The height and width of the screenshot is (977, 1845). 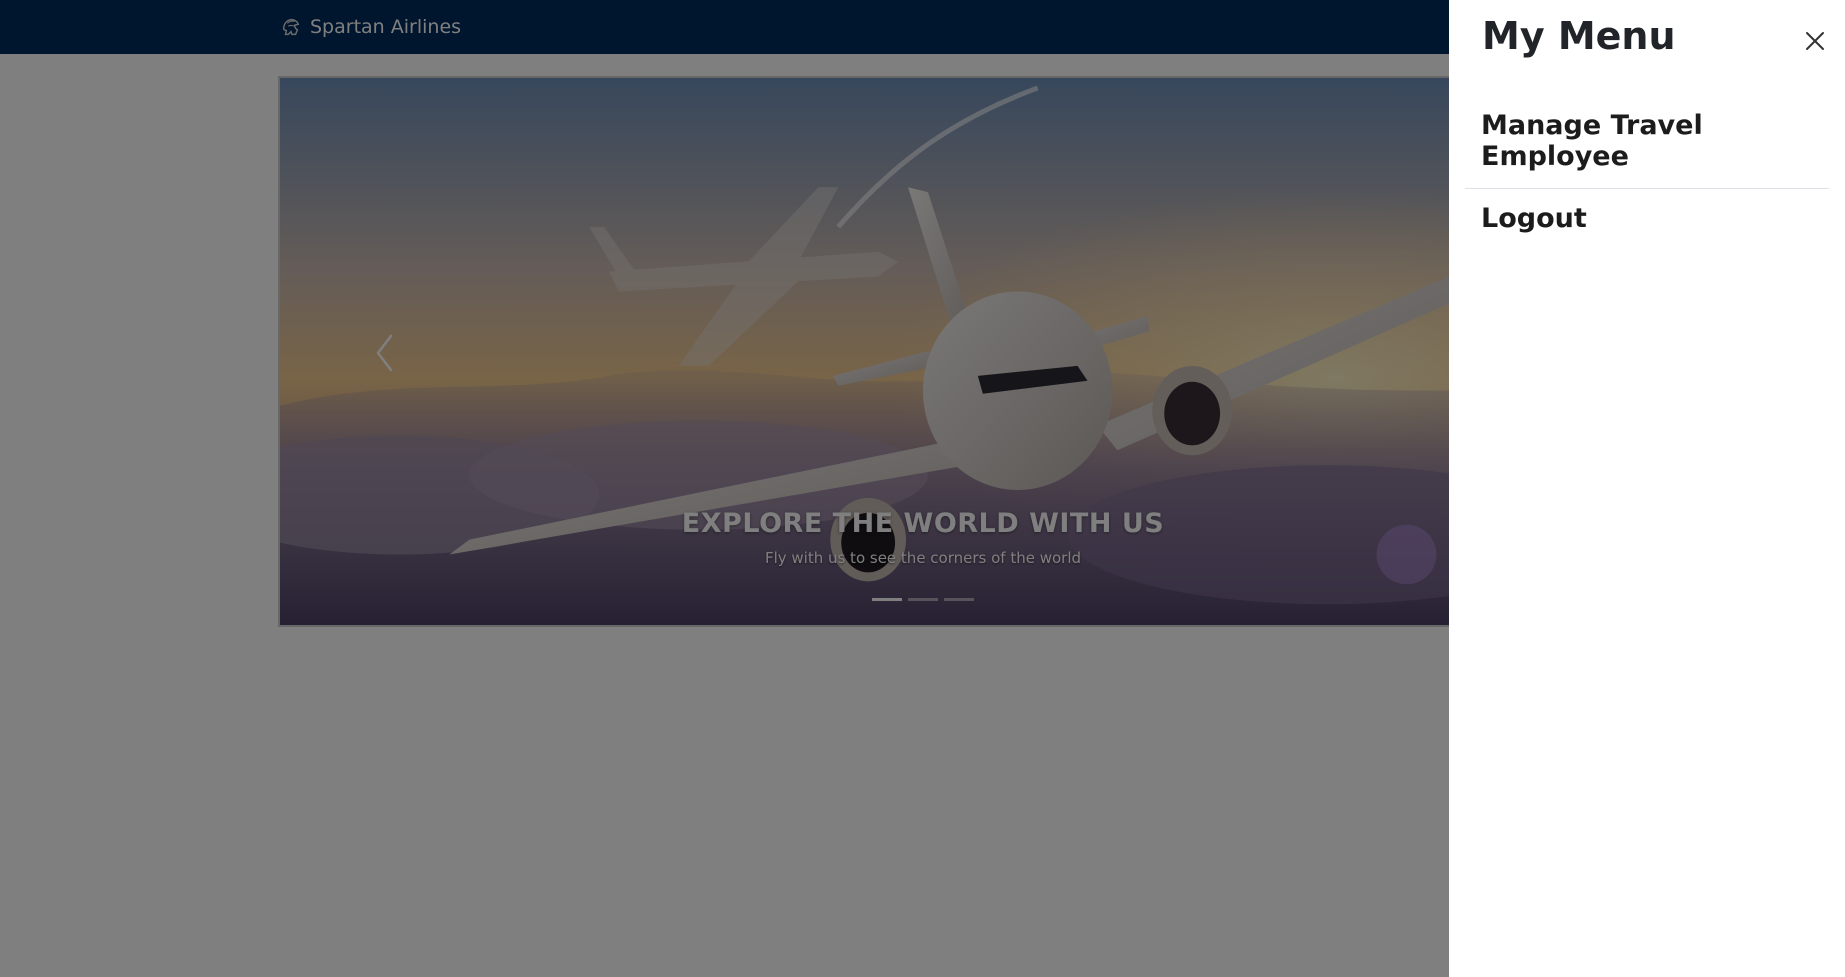 I want to click on menu-item-manage-travel-employee: Manage Travel Employee, so click(x=1647, y=142).